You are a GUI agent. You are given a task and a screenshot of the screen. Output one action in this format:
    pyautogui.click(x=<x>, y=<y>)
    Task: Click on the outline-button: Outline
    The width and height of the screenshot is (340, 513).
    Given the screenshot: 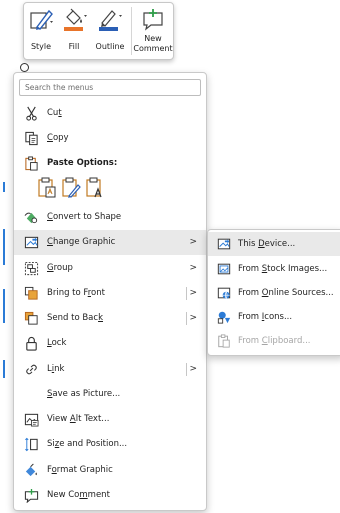 What is the action you would take?
    pyautogui.click(x=110, y=31)
    